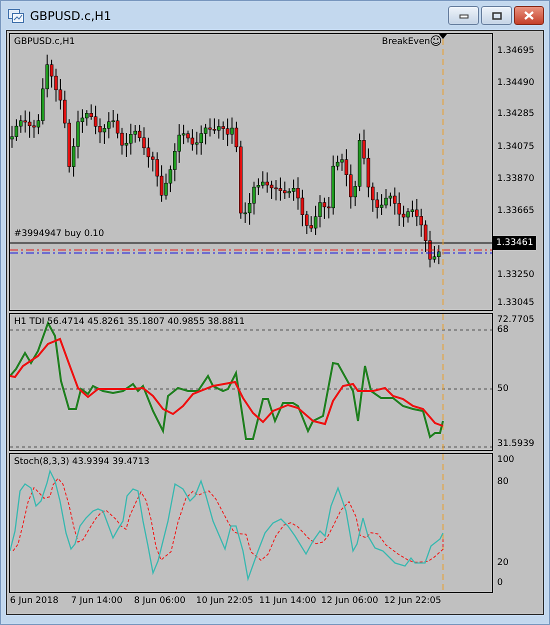  I want to click on time-label: 7 Jun 14:00, so click(96, 601).